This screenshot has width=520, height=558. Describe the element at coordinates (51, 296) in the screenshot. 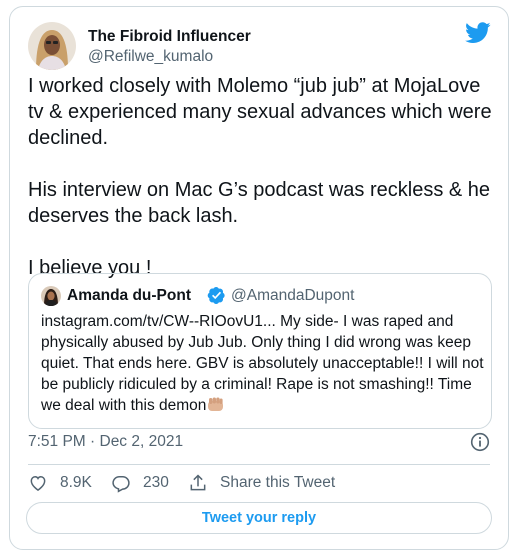

I see `quoted-author-avatar` at that location.